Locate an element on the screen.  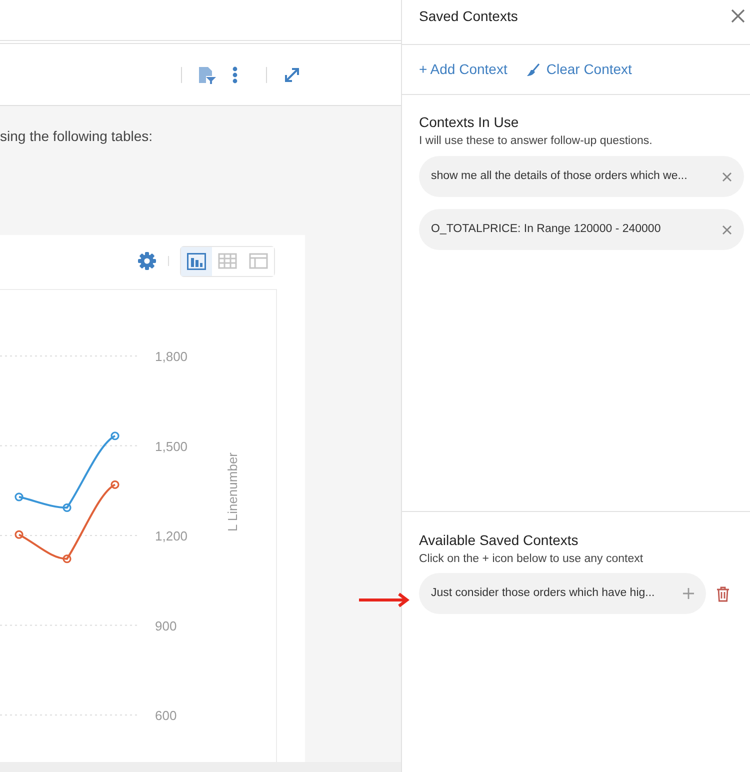
broom-icon is located at coordinates (533, 69).